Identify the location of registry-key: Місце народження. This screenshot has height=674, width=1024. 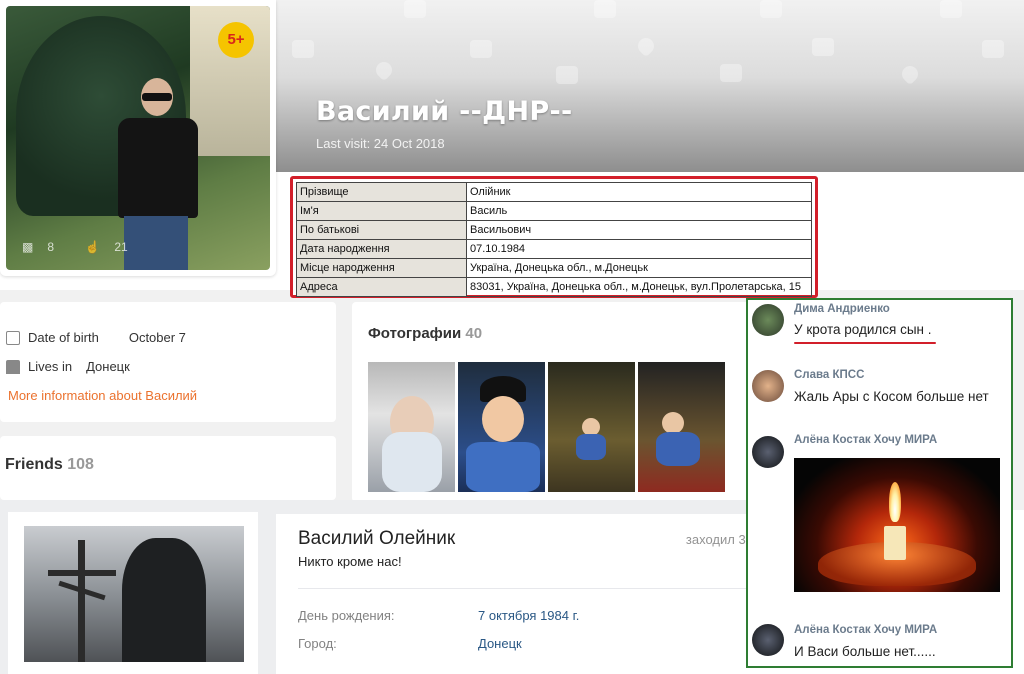
(381, 268).